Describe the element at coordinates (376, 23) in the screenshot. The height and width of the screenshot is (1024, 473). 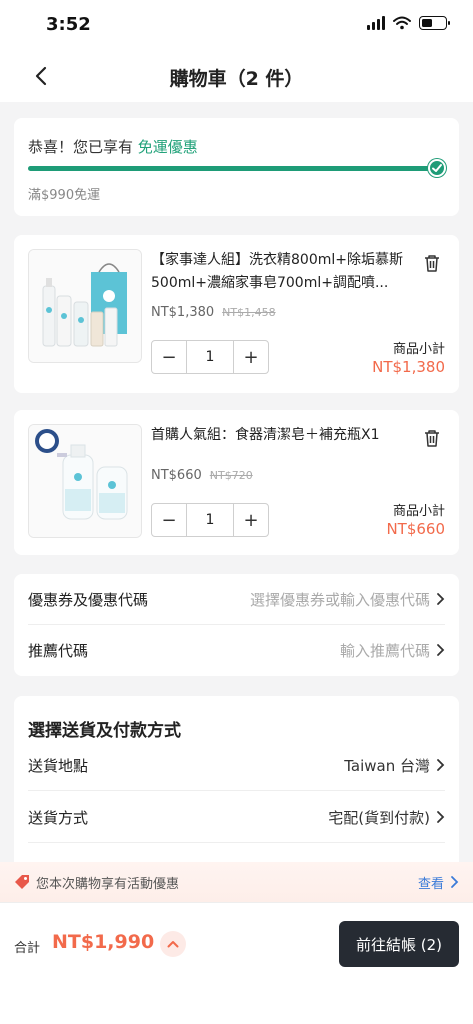
I see `signal-icon` at that location.